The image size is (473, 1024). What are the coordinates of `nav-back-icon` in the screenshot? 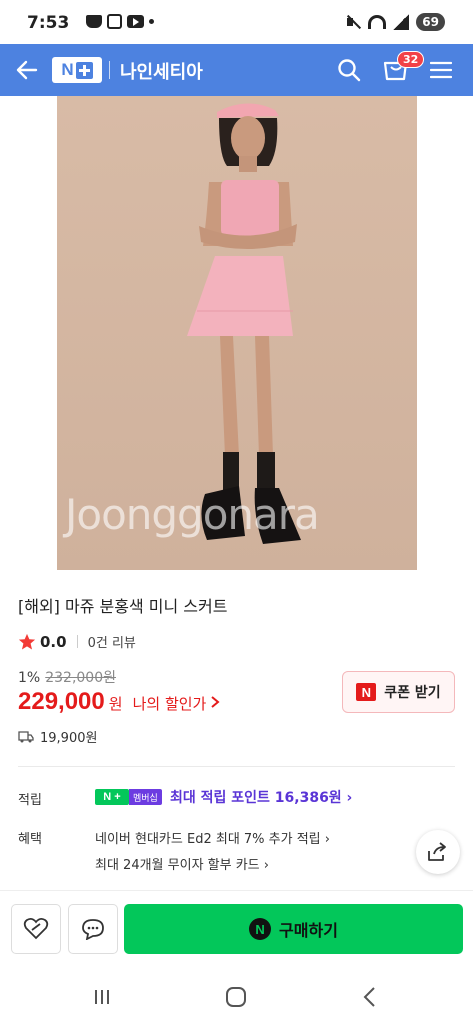 It's located at (370, 997).